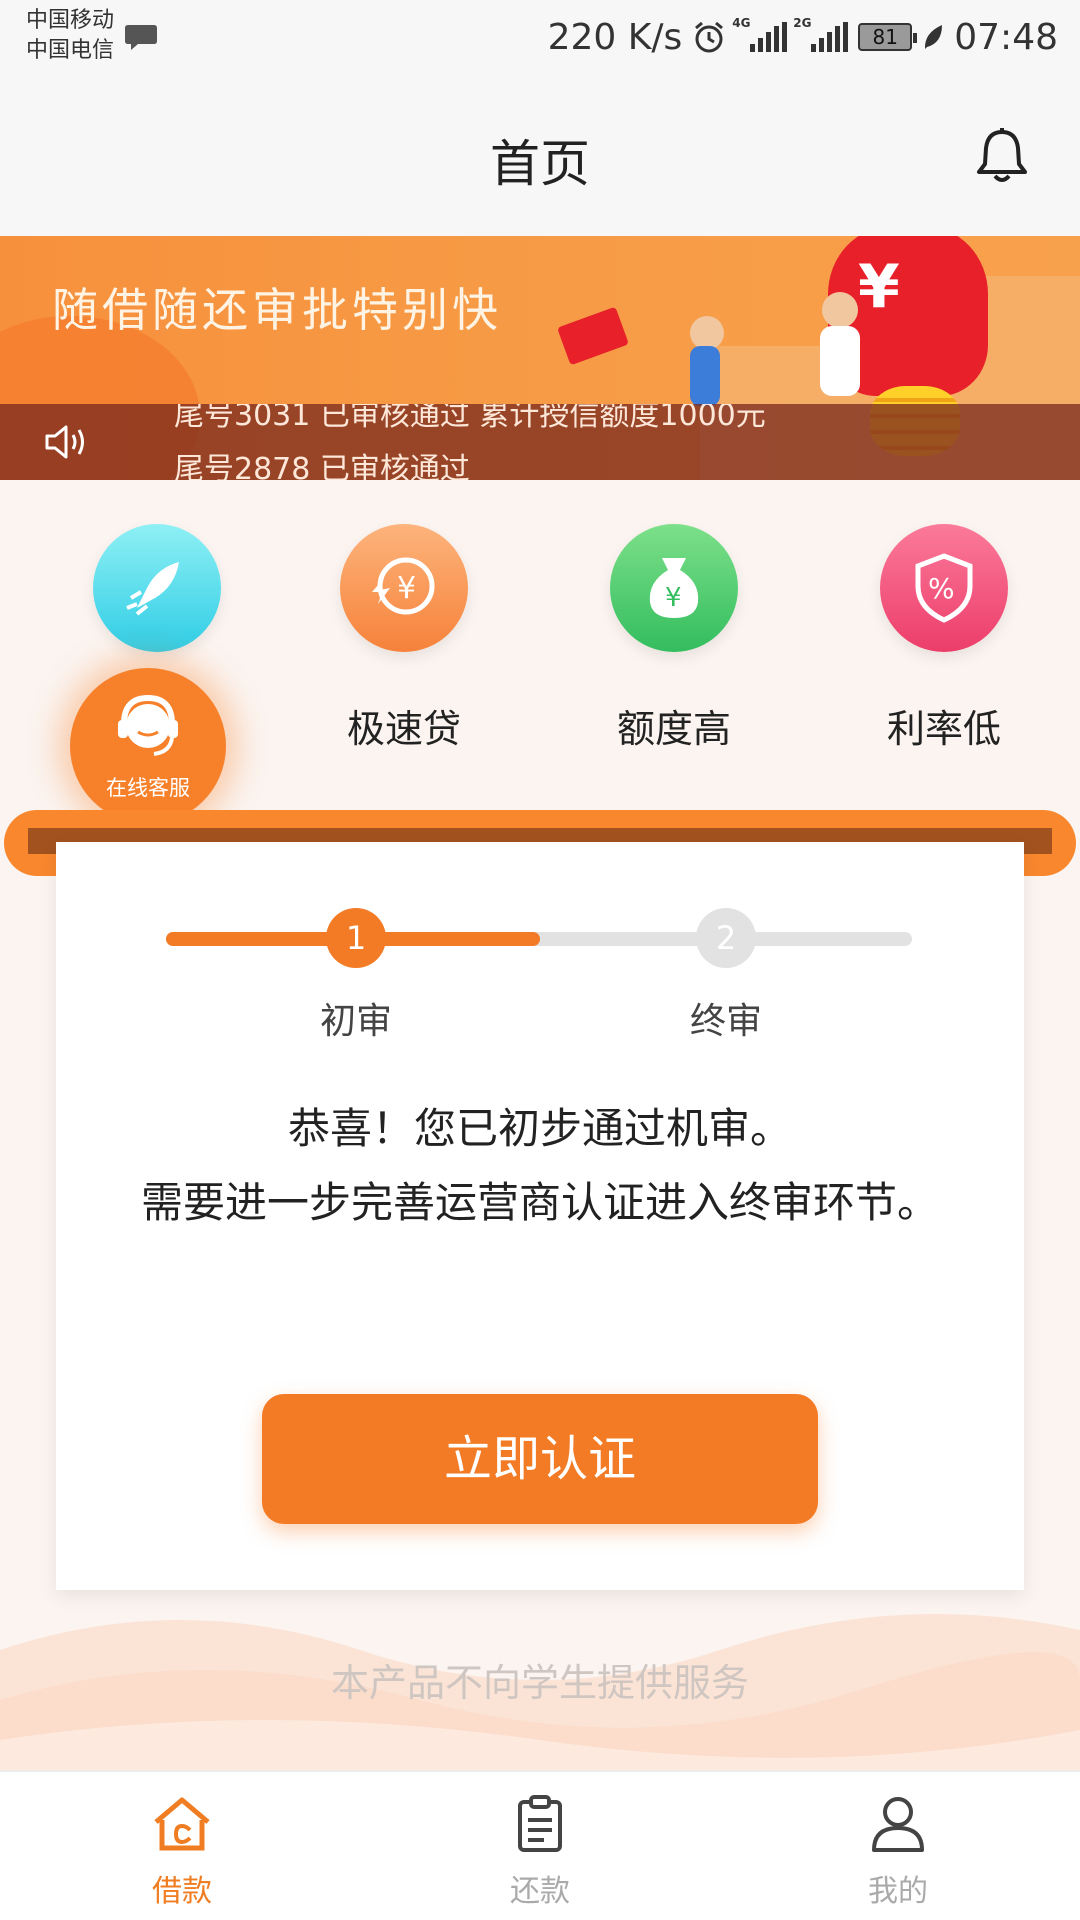 Image resolution: width=1080 pixels, height=1920 pixels. What do you see at coordinates (1006, 37) in the screenshot?
I see `clock: 07:48` at bounding box center [1006, 37].